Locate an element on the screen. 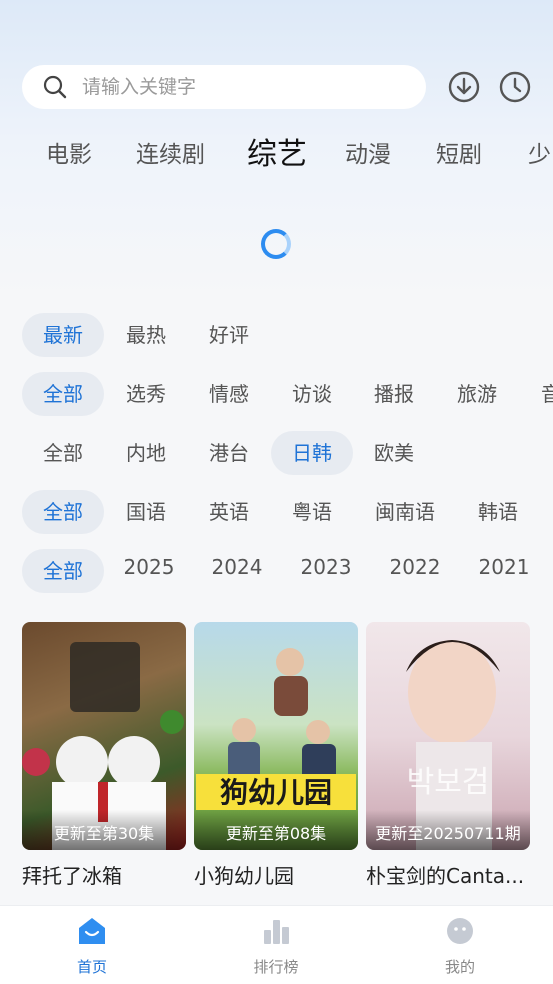  nav-profile: 我的 is located at coordinates (460, 945).